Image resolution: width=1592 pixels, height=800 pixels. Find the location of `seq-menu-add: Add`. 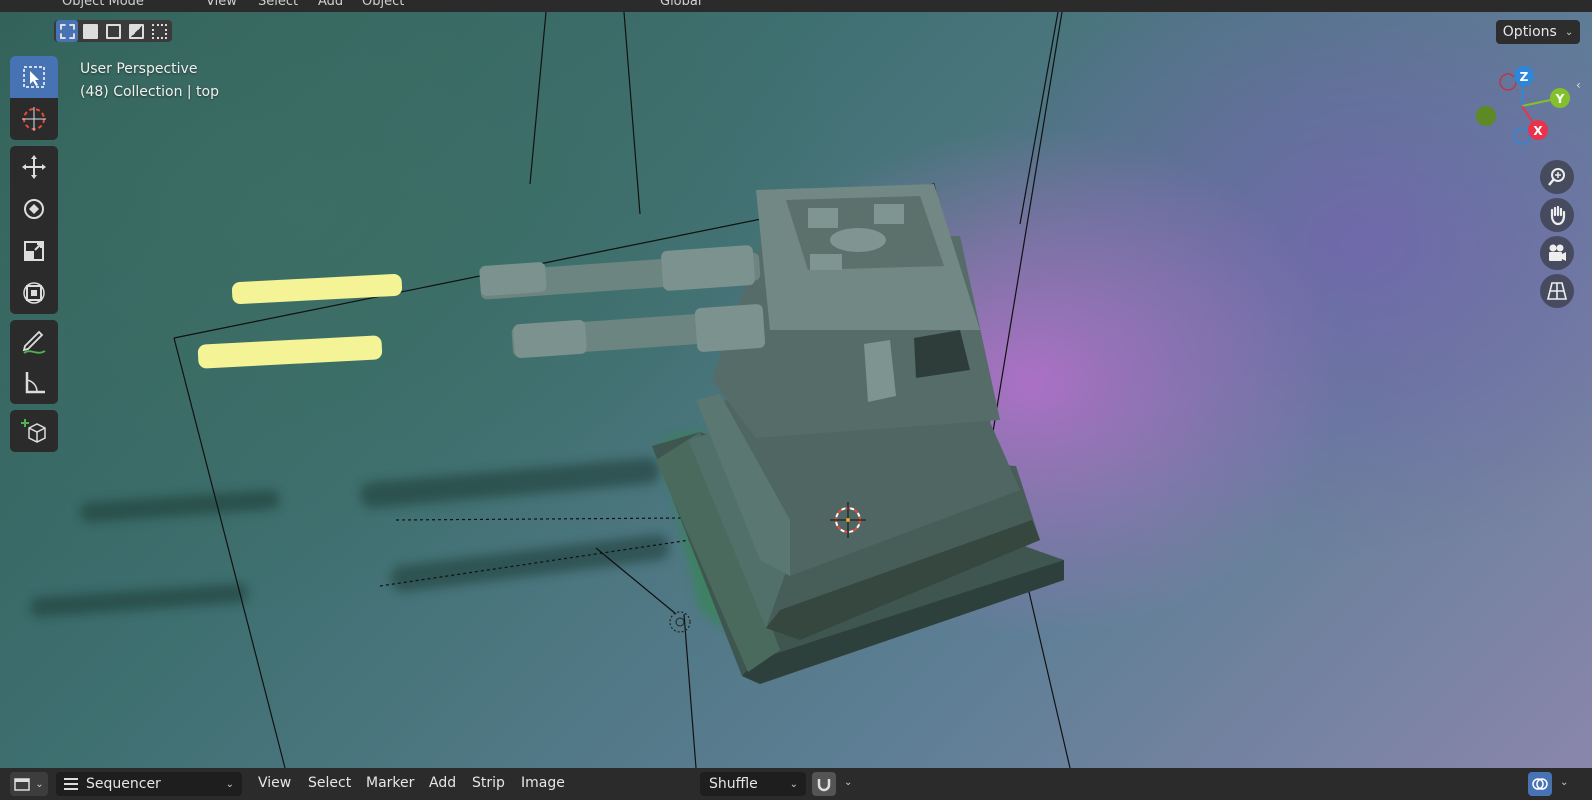

seq-menu-add: Add is located at coordinates (442, 783).